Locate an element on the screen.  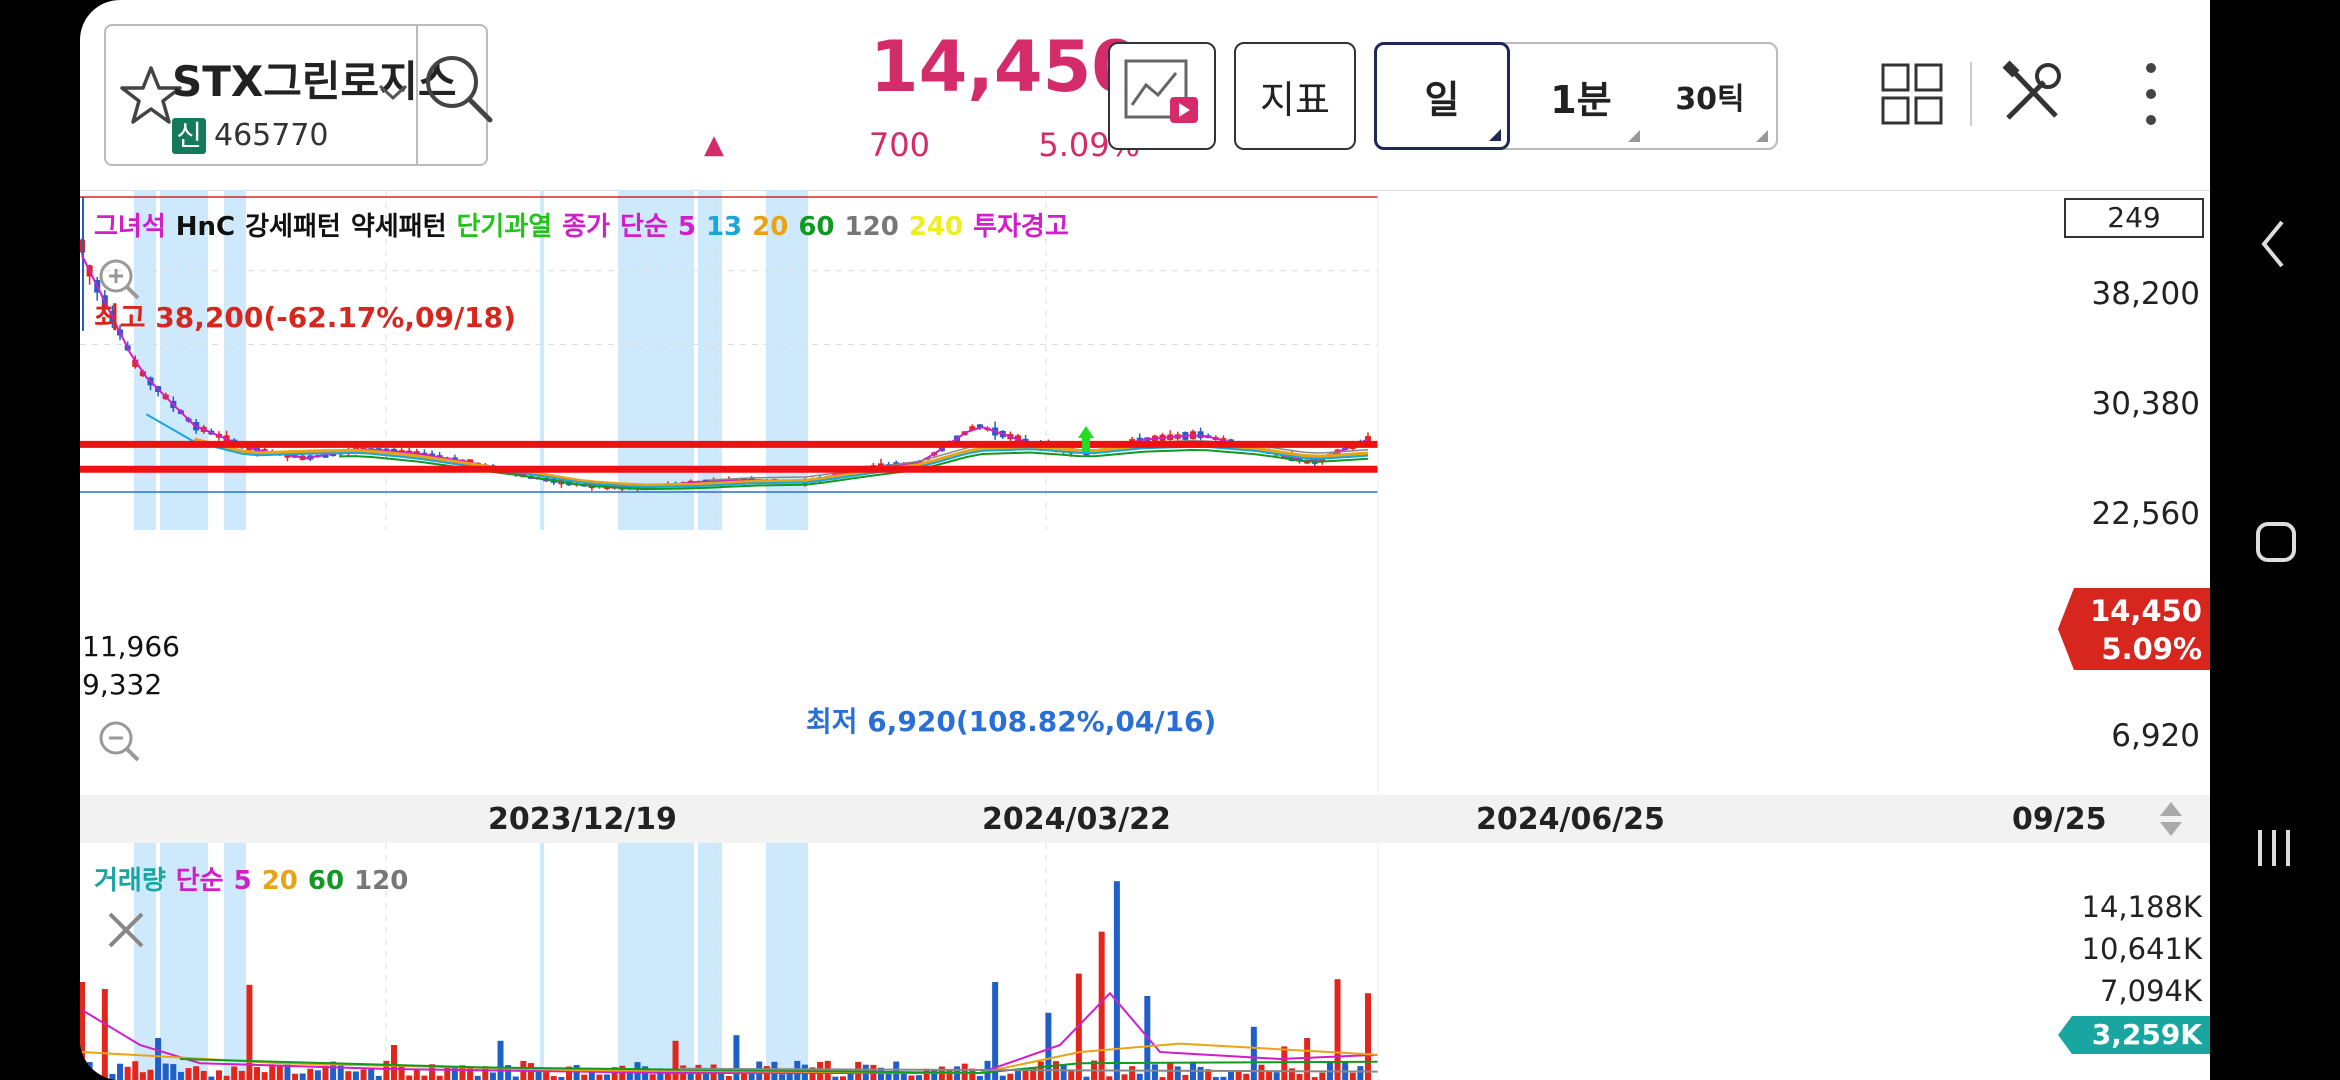
period-minute-label: 1분 is located at coordinates (1581, 99).